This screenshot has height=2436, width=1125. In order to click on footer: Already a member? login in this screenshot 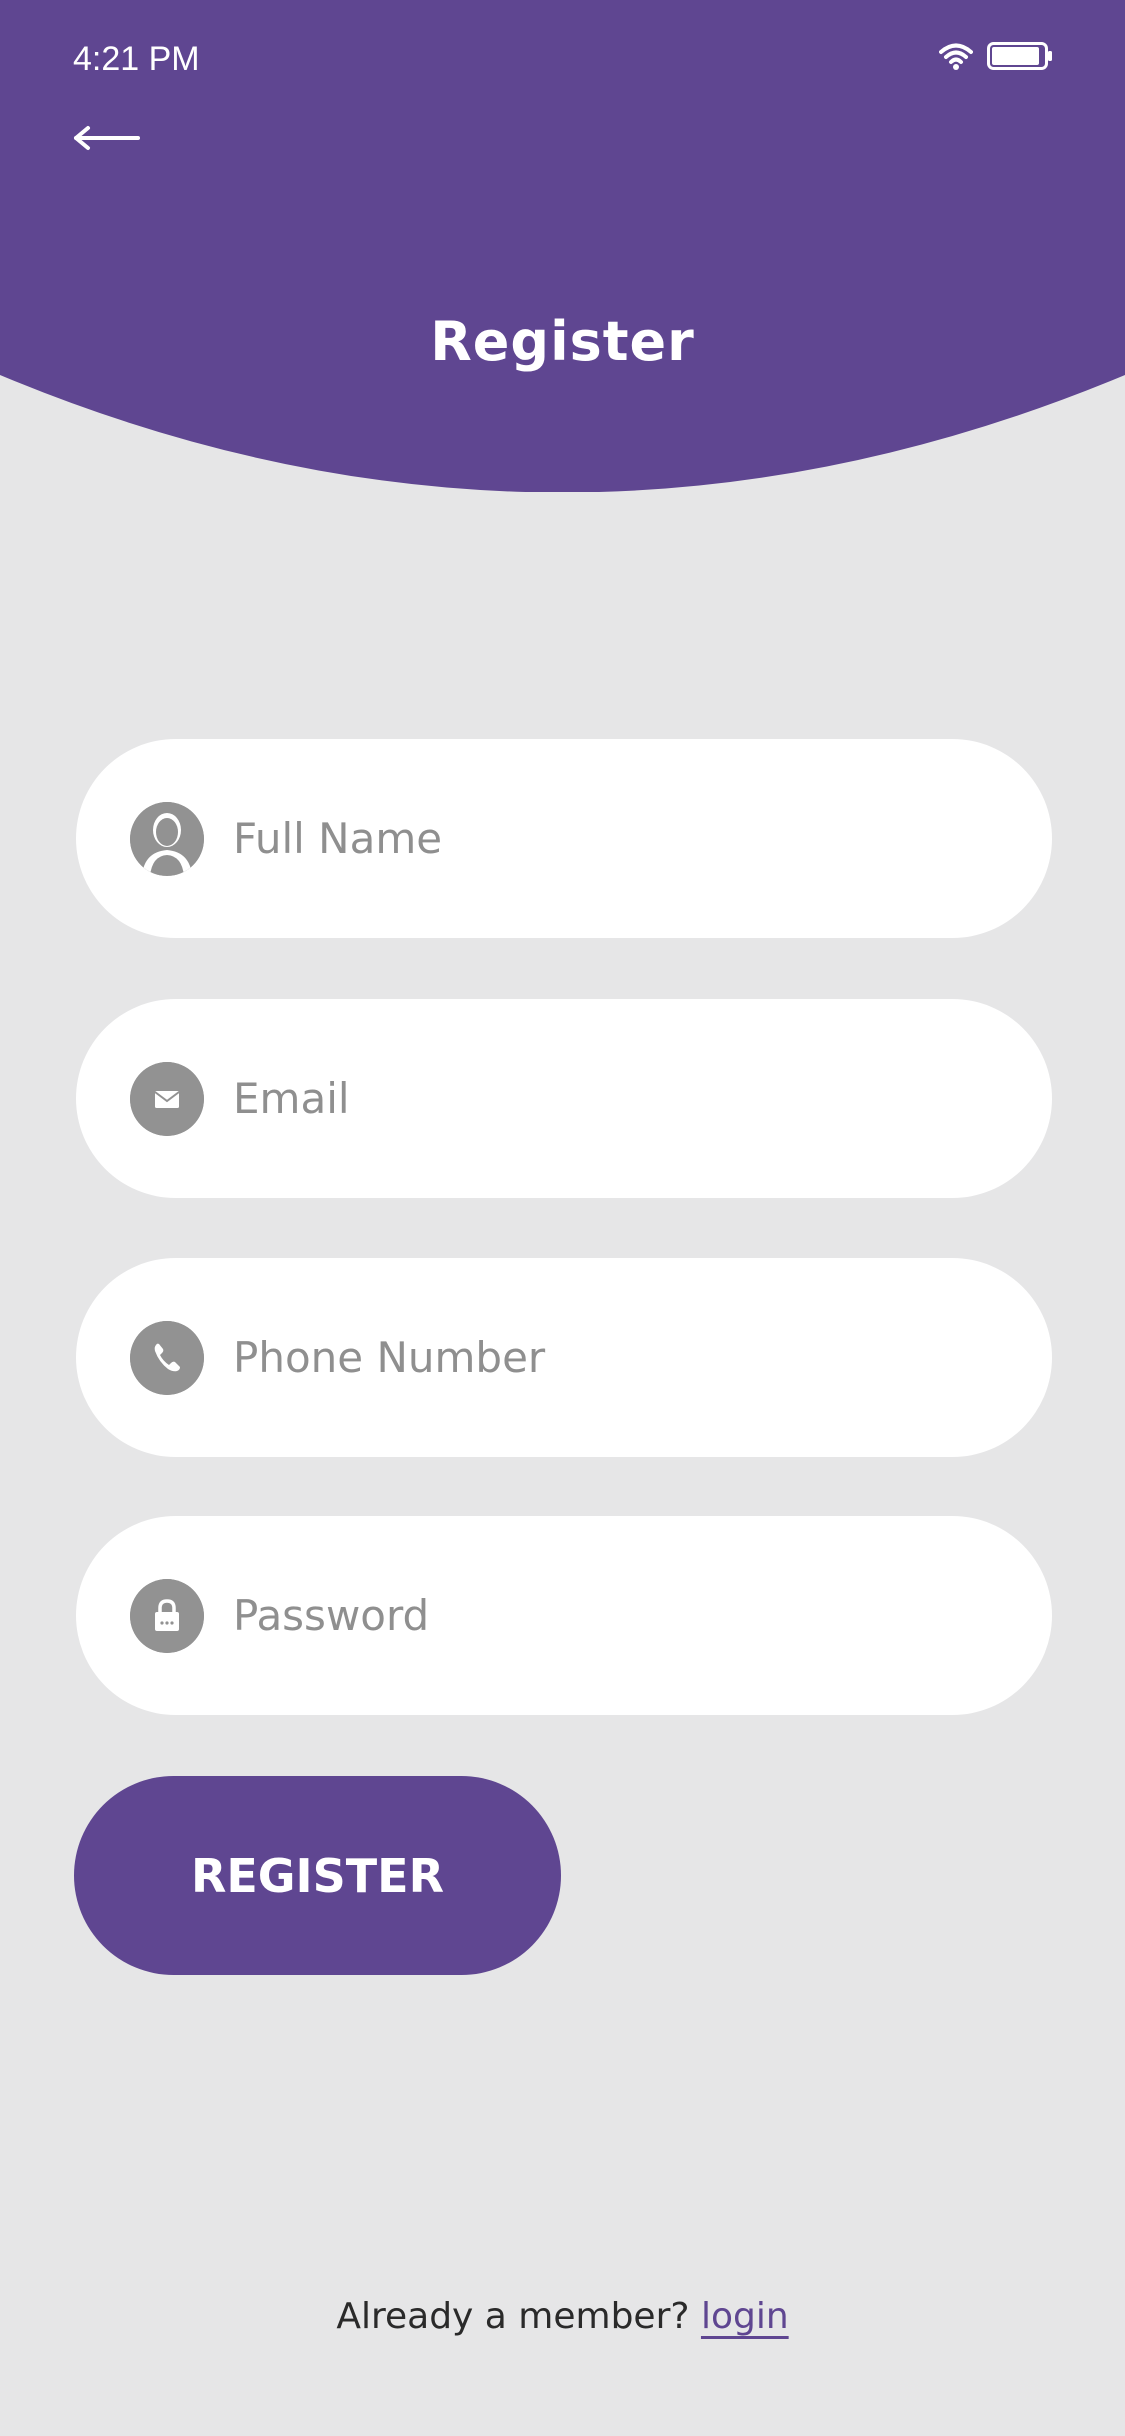, I will do `click(562, 2316)`.